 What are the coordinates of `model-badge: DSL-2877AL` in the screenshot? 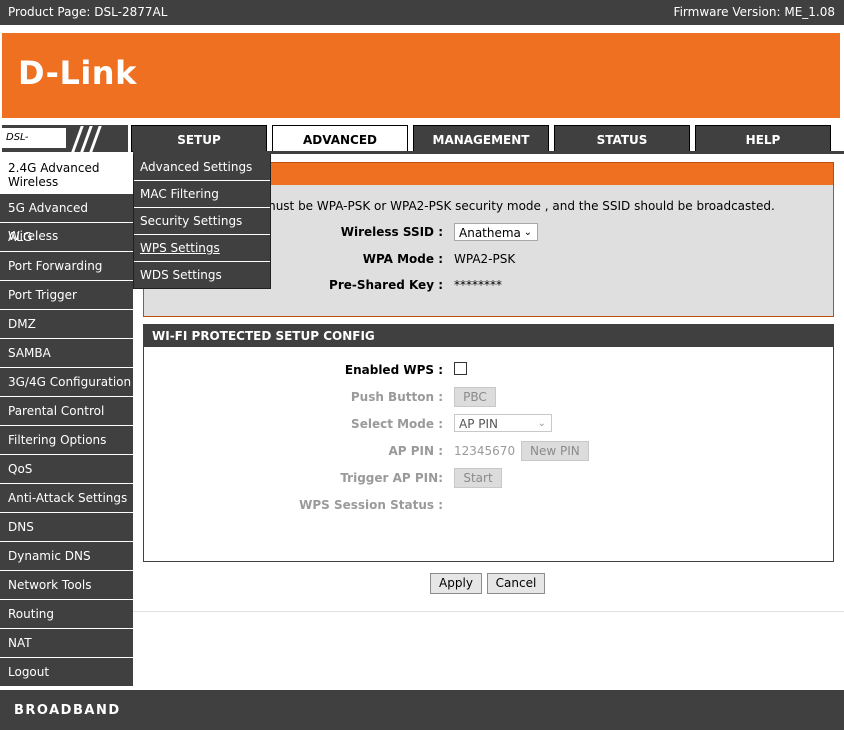 It's located at (65, 144).